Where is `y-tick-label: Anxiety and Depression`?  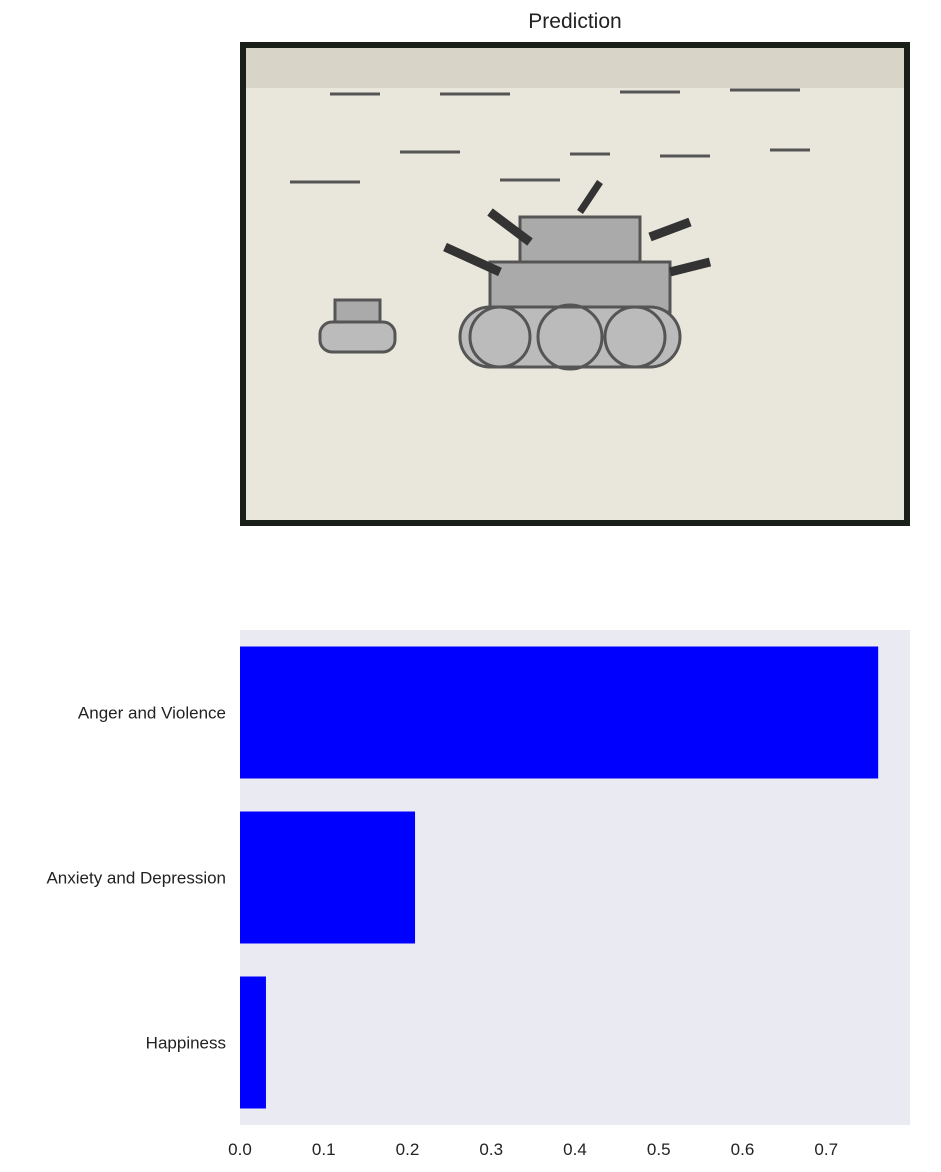
y-tick-label: Anxiety and Depression is located at coordinates (136, 878).